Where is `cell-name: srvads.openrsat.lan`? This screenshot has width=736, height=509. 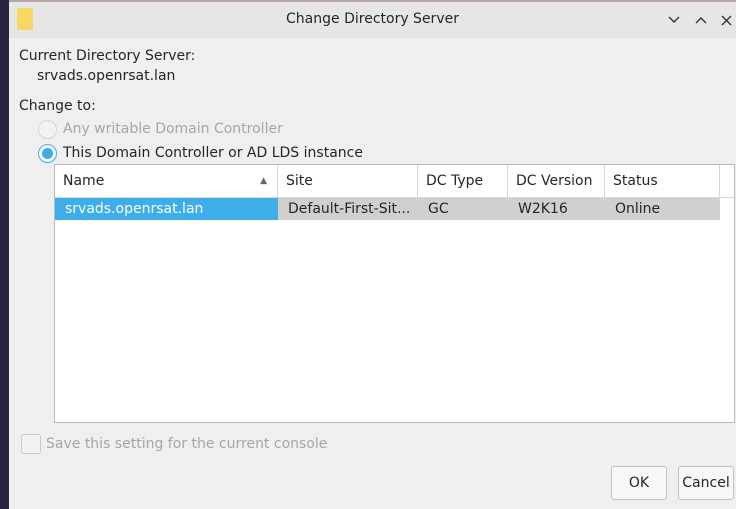 cell-name: srvads.openrsat.lan is located at coordinates (166, 209).